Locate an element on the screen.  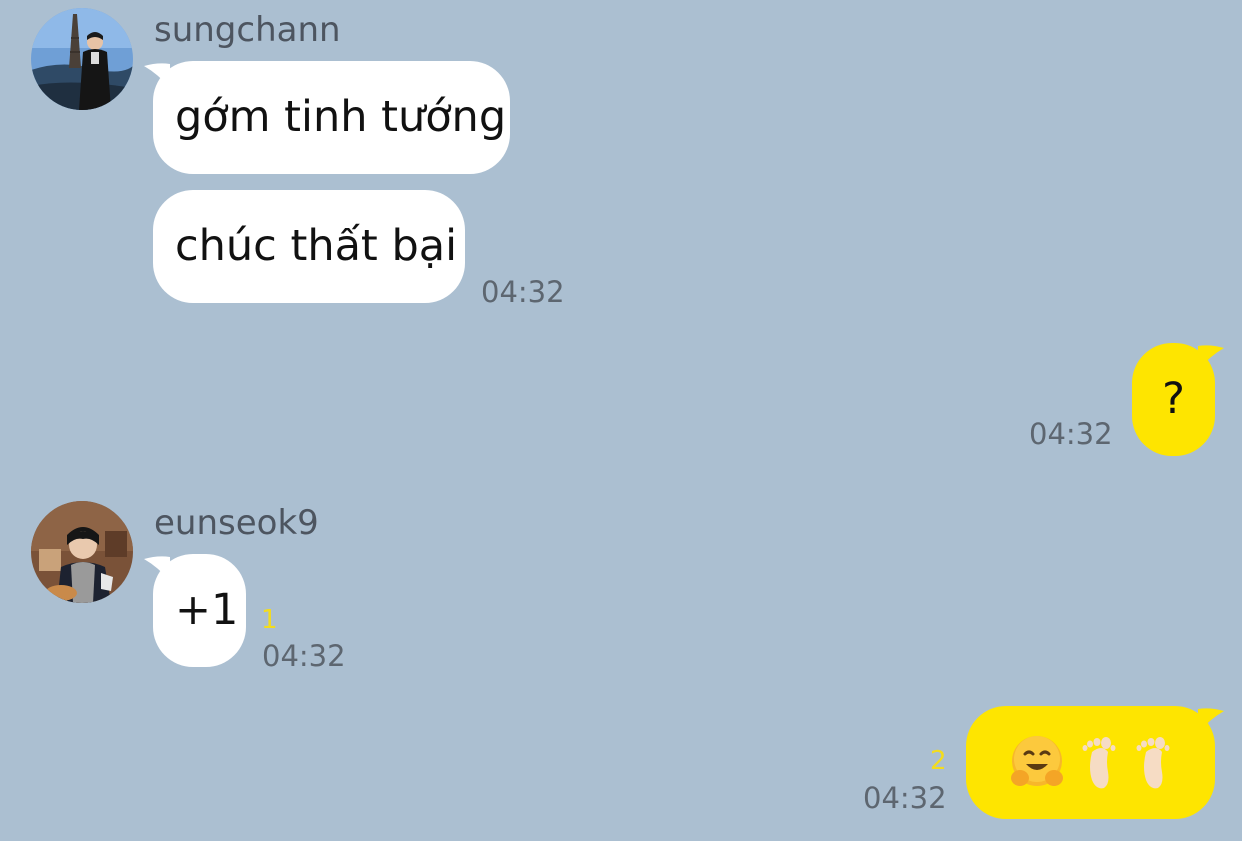
eunseok9-avatar is located at coordinates (82, 552).